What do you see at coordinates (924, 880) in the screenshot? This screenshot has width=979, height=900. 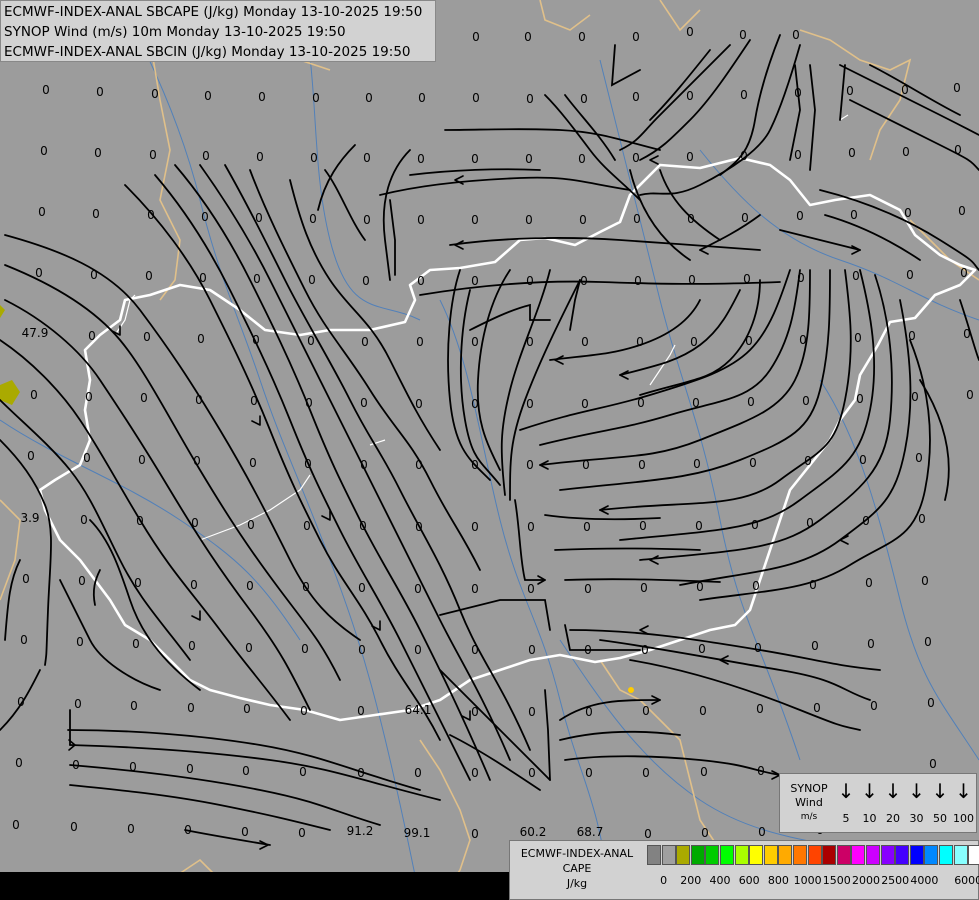 I see `cape-tick-label: 4000` at bounding box center [924, 880].